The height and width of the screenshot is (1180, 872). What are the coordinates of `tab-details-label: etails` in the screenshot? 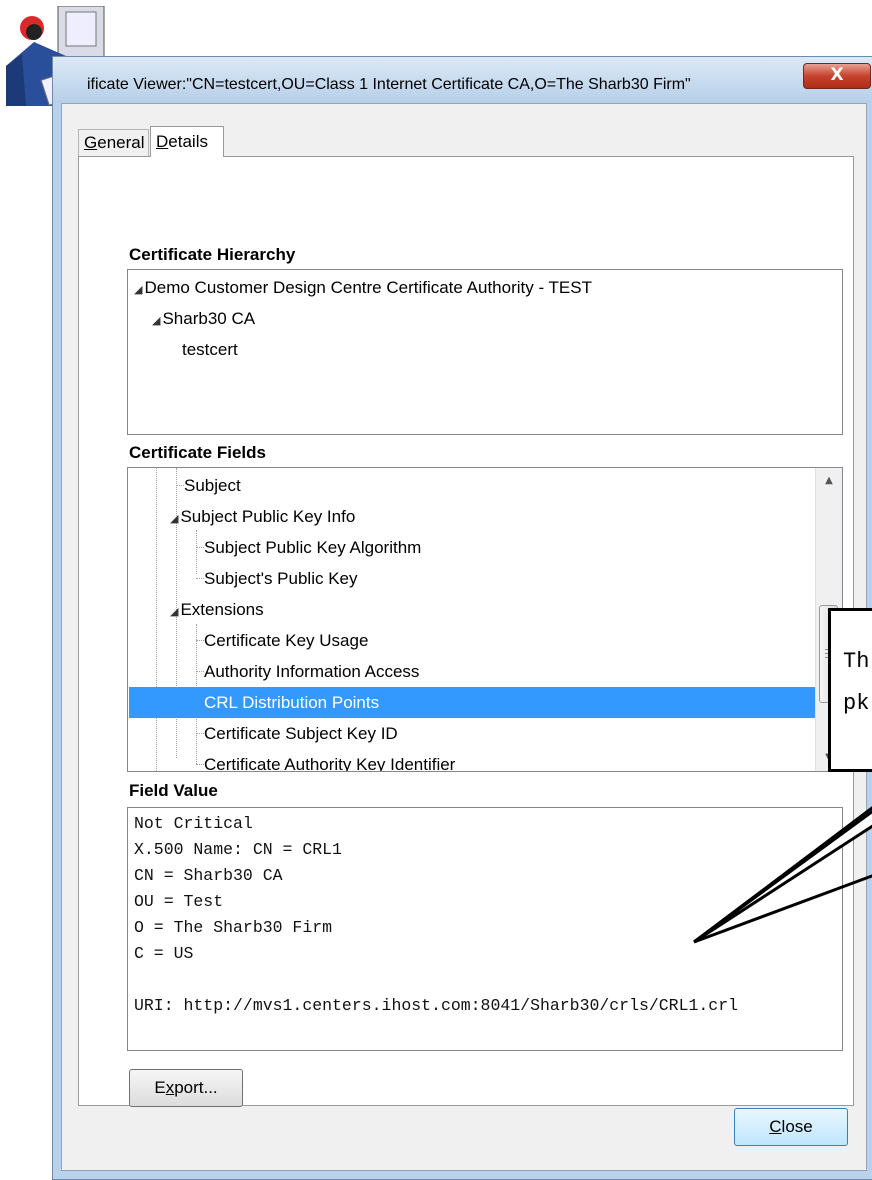 It's located at (188, 141).